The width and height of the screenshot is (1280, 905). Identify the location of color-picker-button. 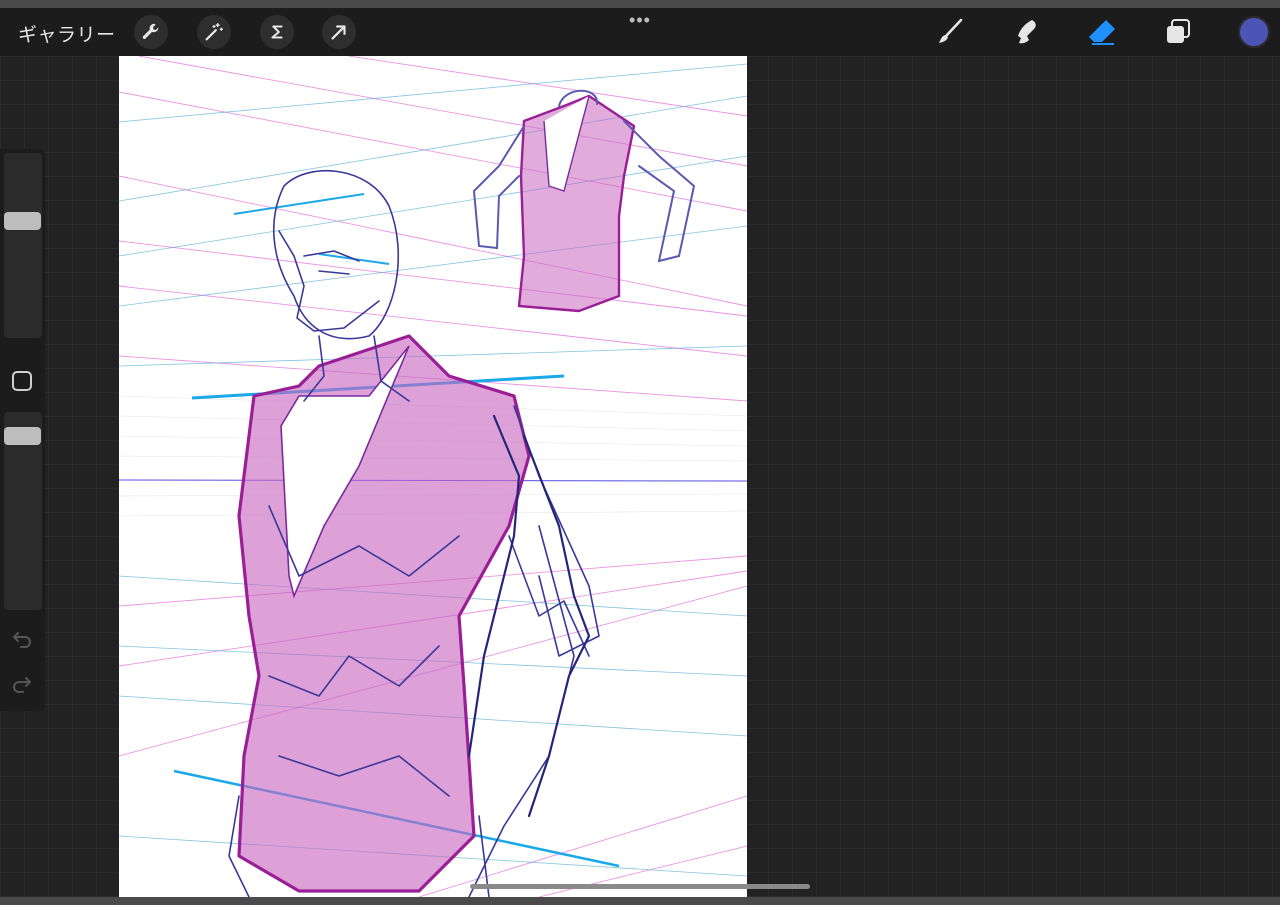
(1254, 32).